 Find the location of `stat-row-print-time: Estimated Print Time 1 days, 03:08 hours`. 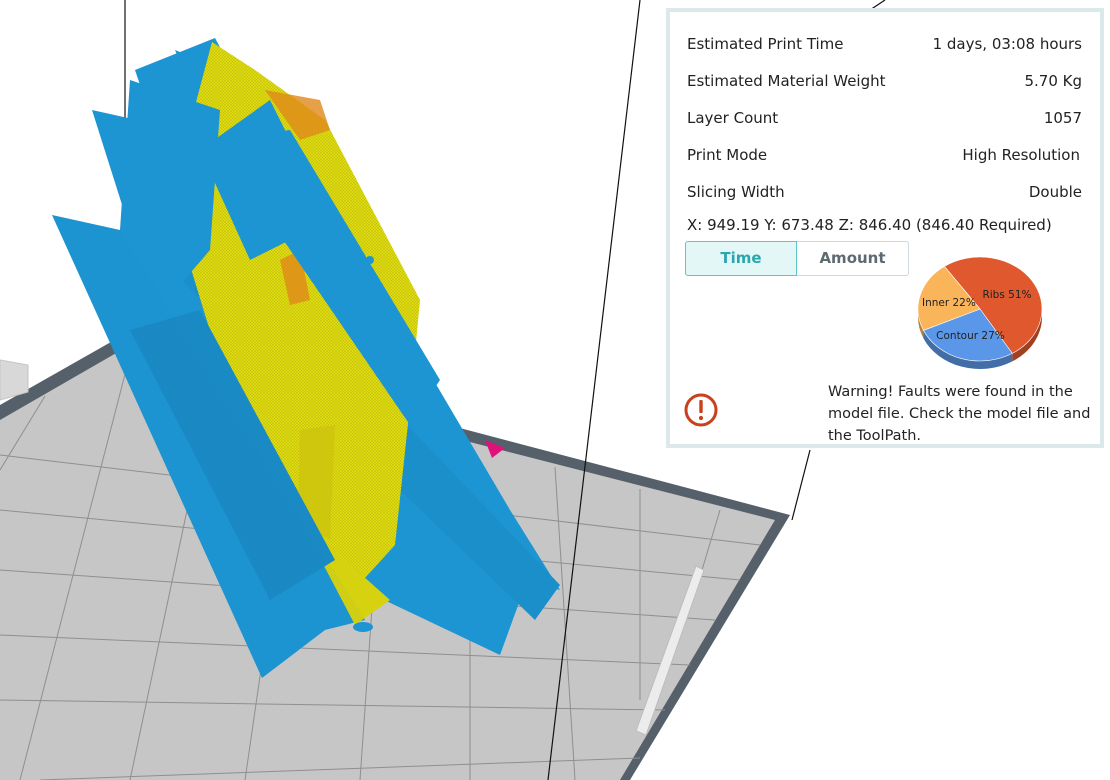

stat-row-print-time: Estimated Print Time 1 days, 03:08 hours is located at coordinates (884, 44).